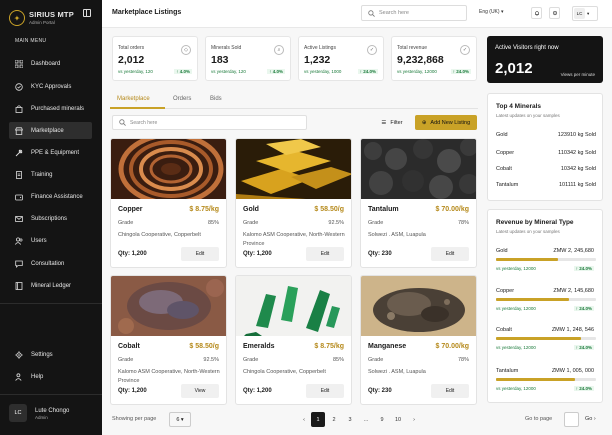 This screenshot has width=612, height=435. I want to click on card-qty: Qty: 230, so click(380, 391).